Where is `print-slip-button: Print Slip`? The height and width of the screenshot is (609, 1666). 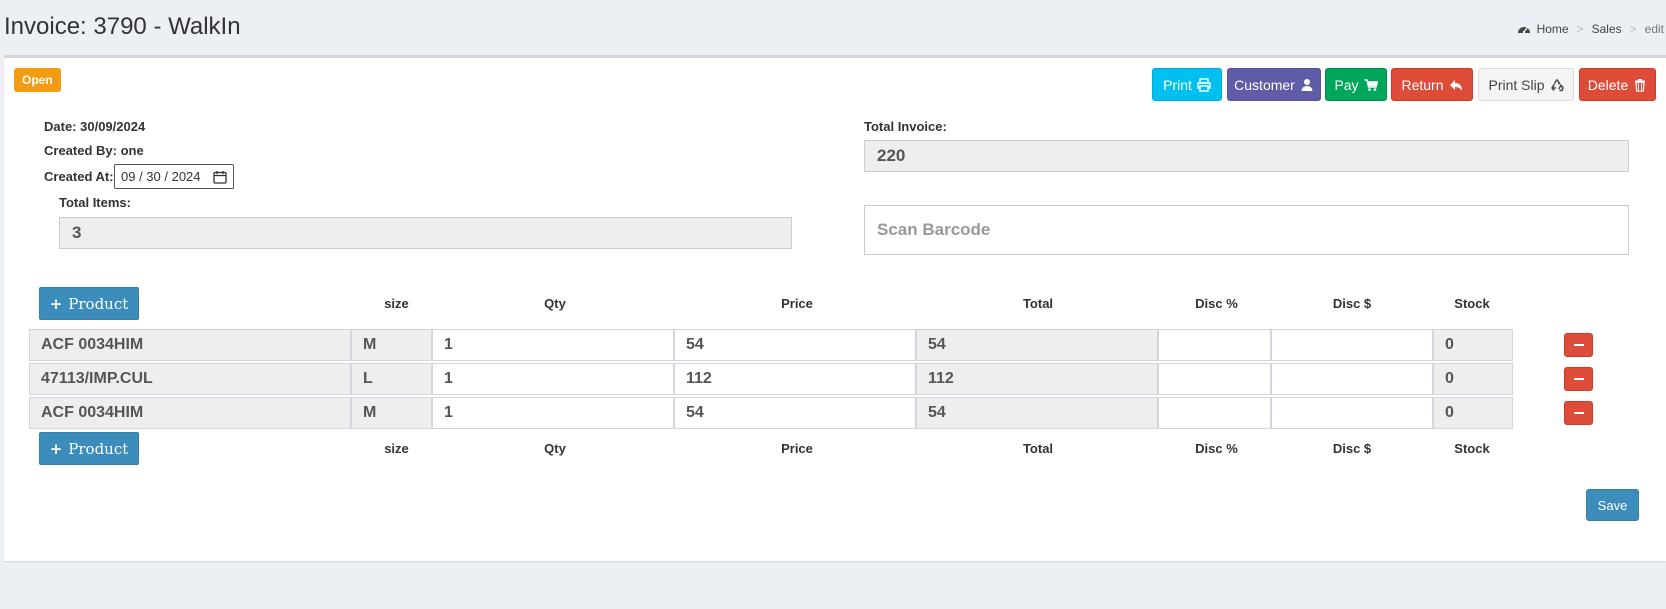 print-slip-button: Print Slip is located at coordinates (1526, 84).